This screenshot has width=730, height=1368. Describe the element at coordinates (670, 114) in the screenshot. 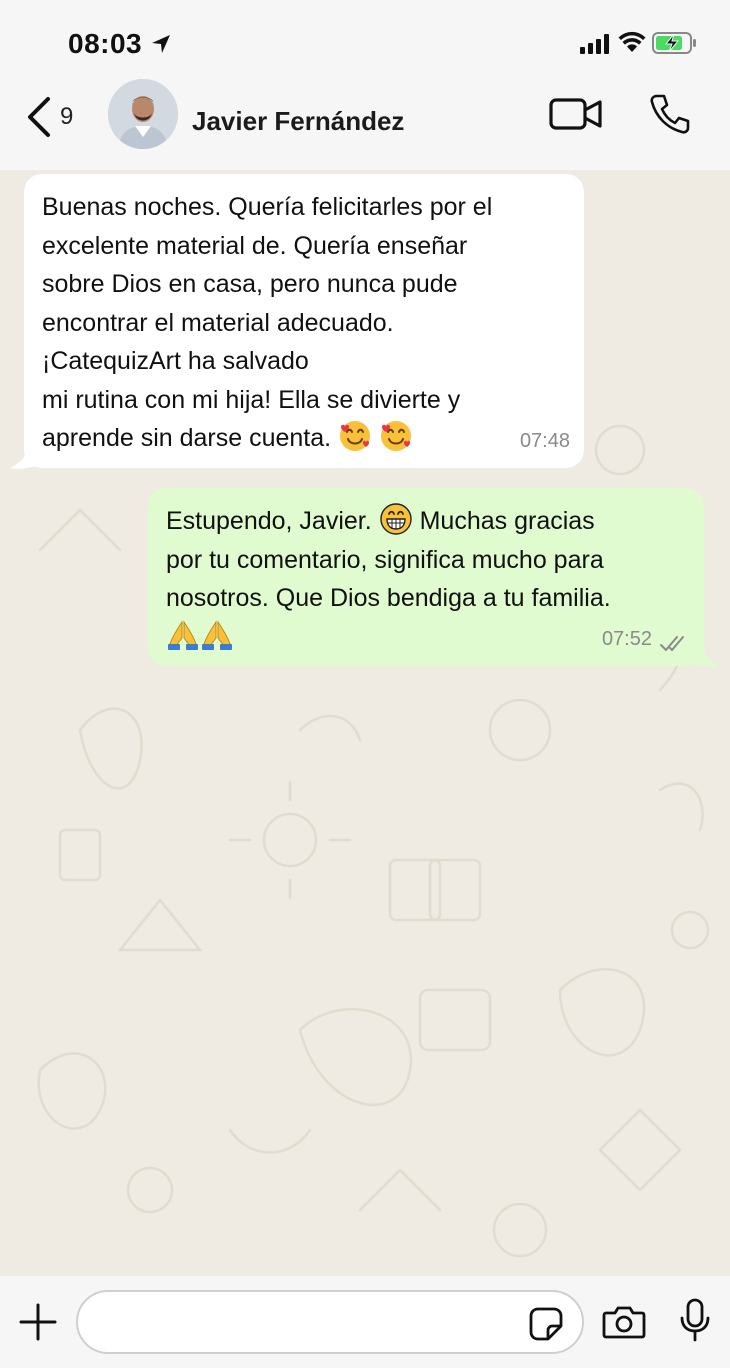

I see `phone-call-icon` at that location.